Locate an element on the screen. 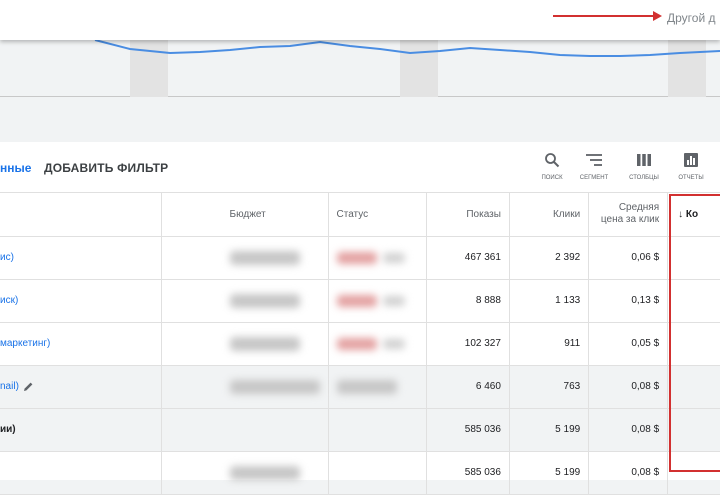 The width and height of the screenshot is (720, 495). impressions-cell: 102 327 is located at coordinates (468, 344).